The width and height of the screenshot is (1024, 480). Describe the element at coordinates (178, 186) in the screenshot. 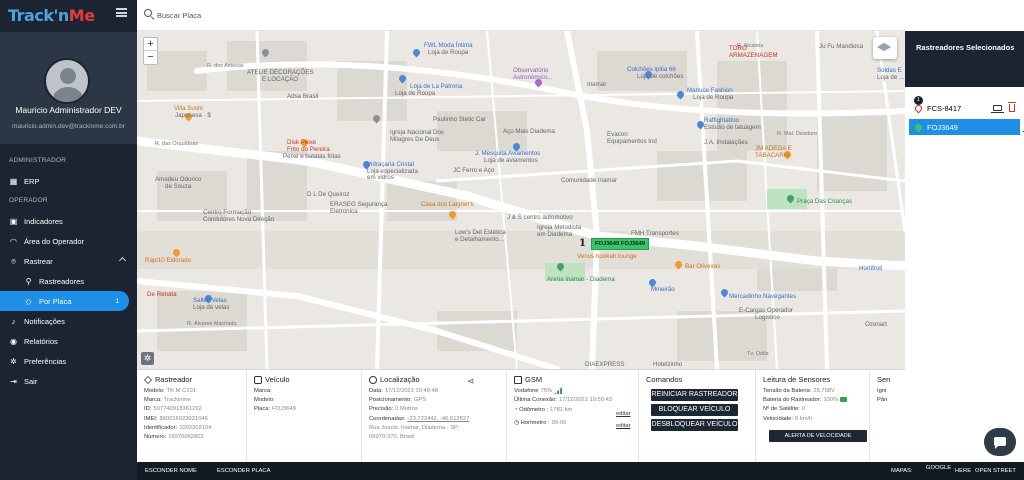

I see `map-label: de Souza` at that location.